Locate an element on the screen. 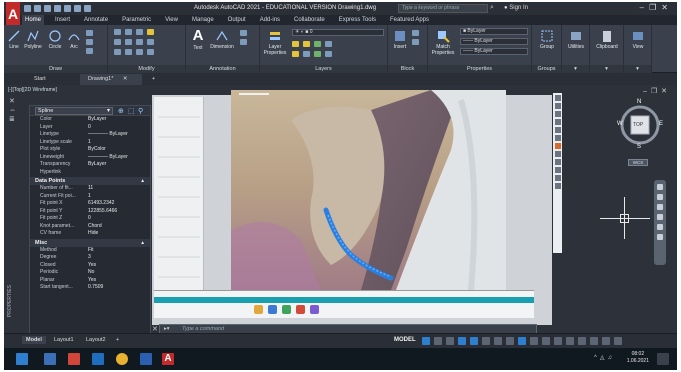 The image size is (681, 372). layer-current-icon is located at coordinates (306, 54).